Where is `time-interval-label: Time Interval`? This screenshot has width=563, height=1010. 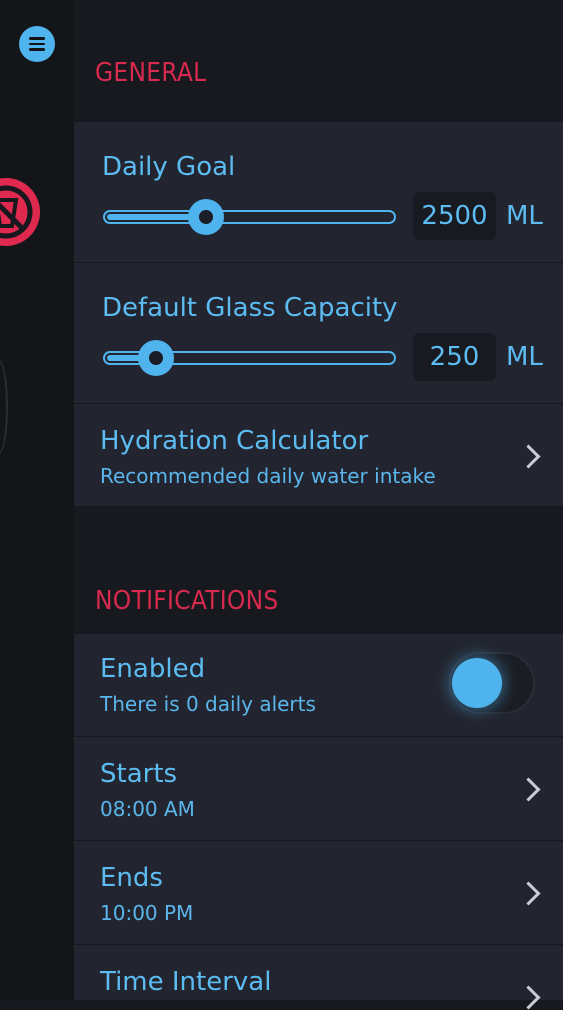 time-interval-label: Time Interval is located at coordinates (186, 982).